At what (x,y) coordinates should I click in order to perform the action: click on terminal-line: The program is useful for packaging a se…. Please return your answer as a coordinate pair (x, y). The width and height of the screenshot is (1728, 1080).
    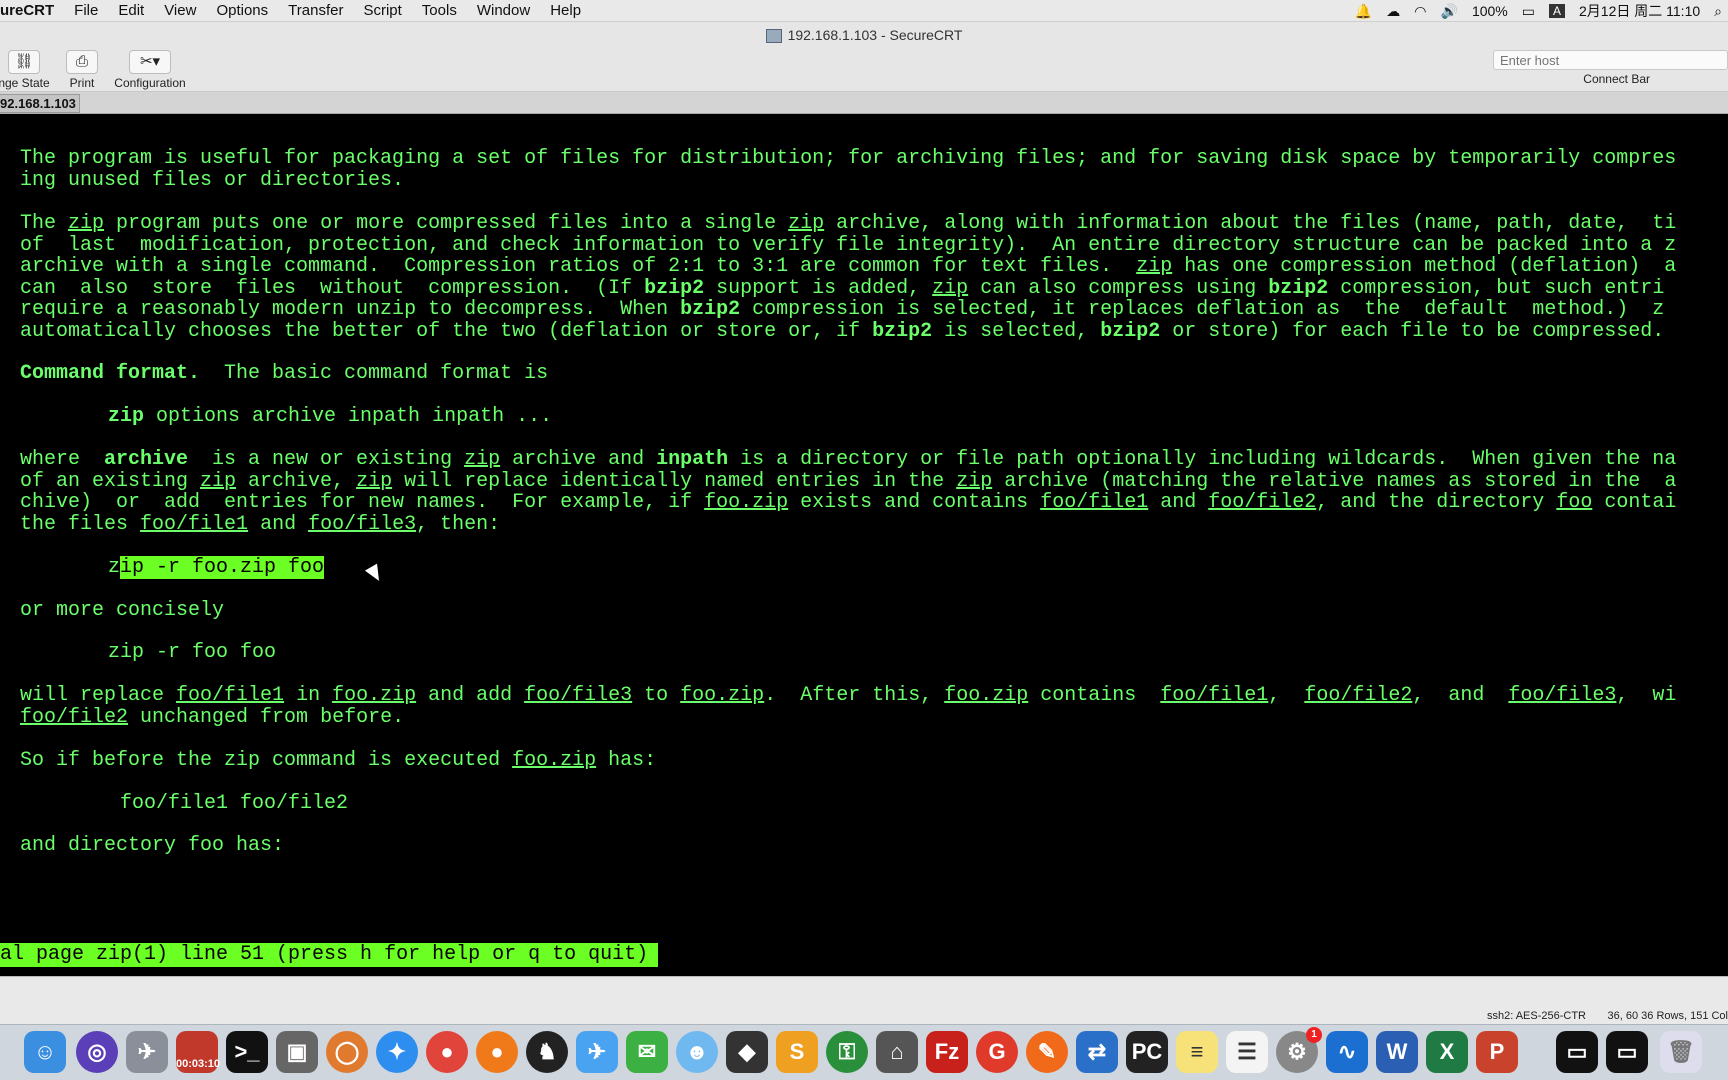
    Looking at the image, I should click on (848, 158).